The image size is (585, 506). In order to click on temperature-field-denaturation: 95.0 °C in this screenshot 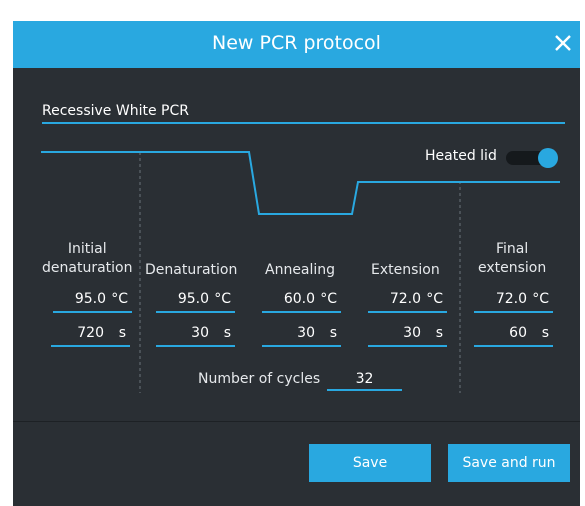, I will do `click(195, 301)`.